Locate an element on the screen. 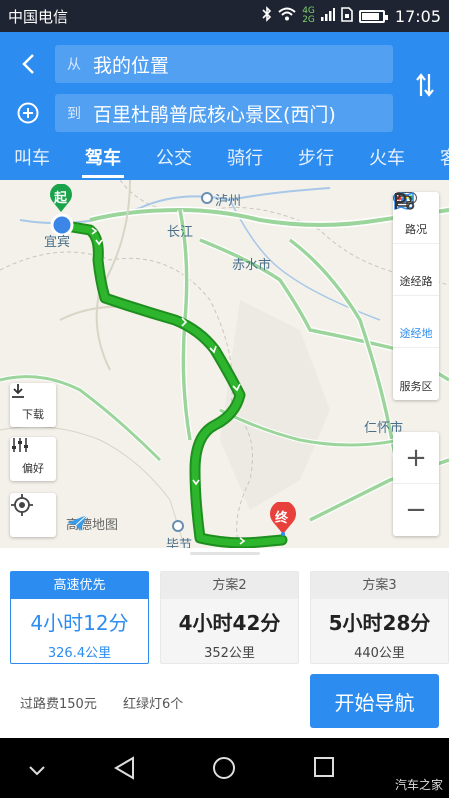  plan-3-distance: 440公里 is located at coordinates (379, 653).